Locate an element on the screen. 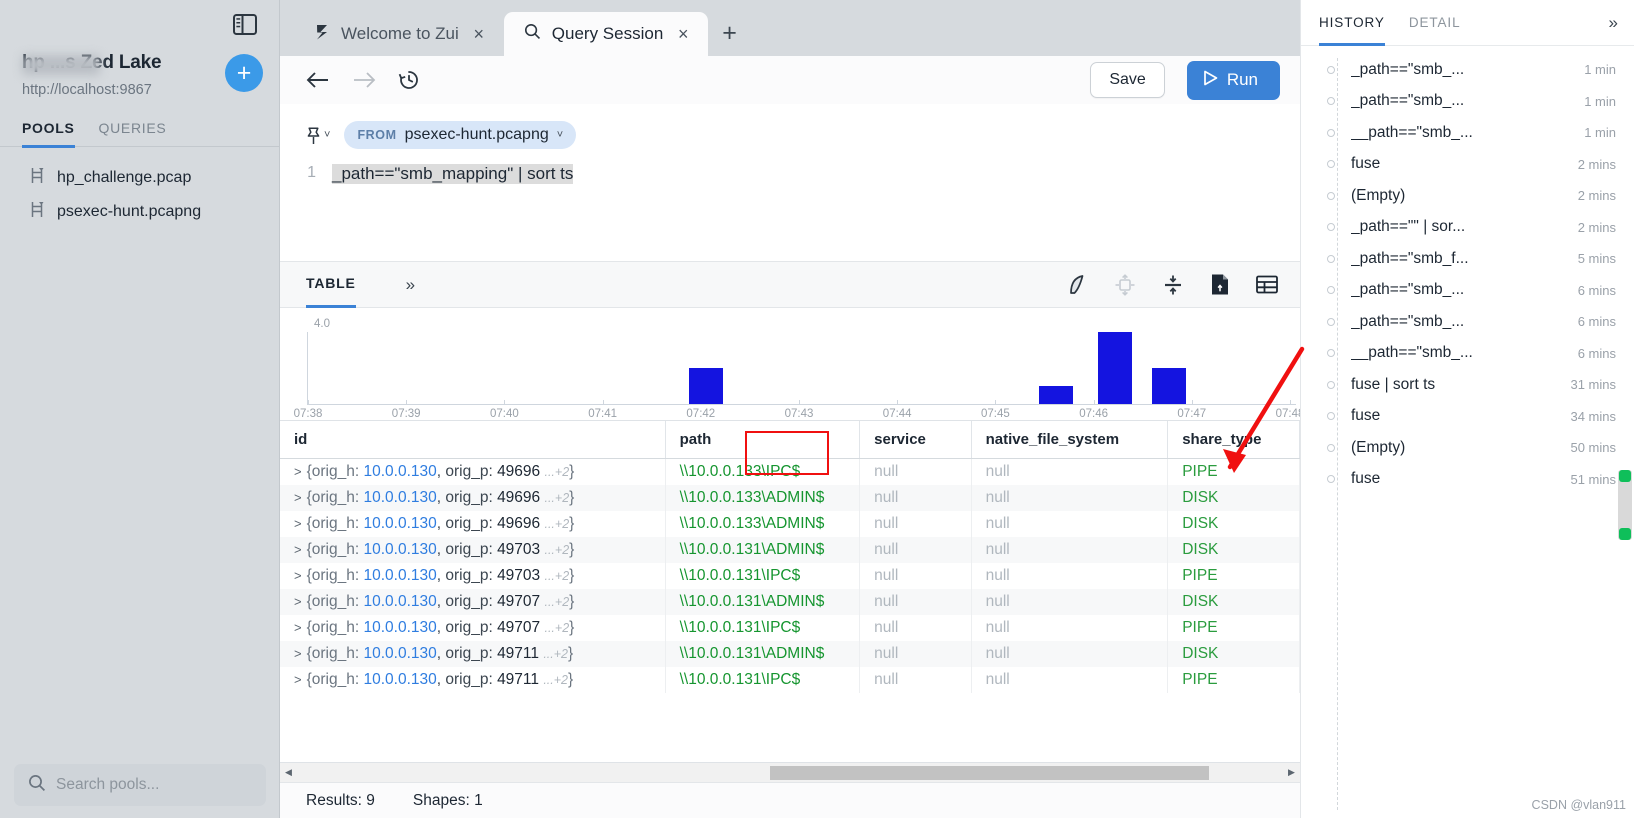 Image resolution: width=1634 pixels, height=818 pixels. export-file-icon is located at coordinates (1220, 284).